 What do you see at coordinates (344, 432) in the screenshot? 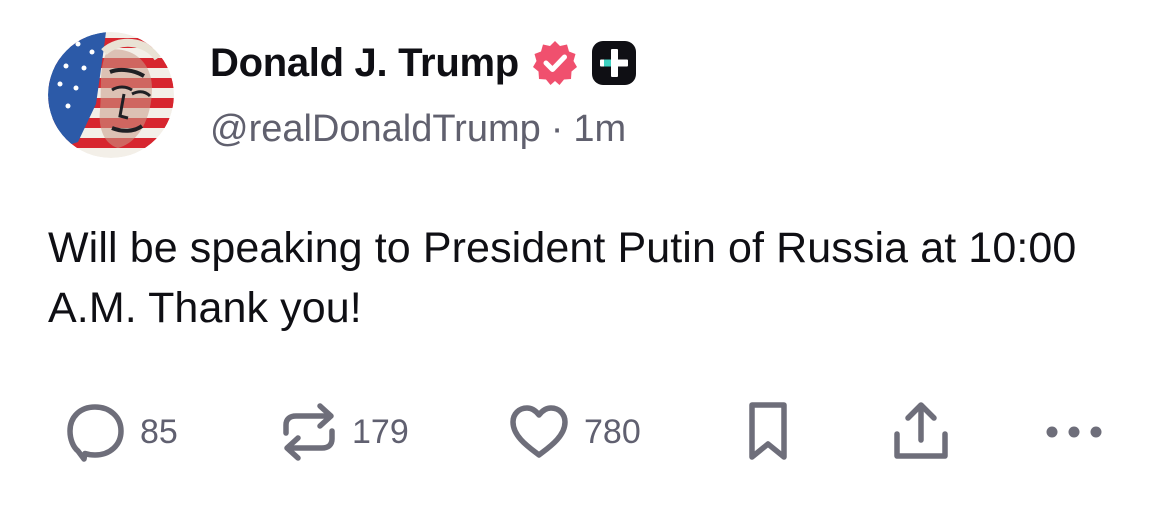
I see `repost-button: 179` at bounding box center [344, 432].